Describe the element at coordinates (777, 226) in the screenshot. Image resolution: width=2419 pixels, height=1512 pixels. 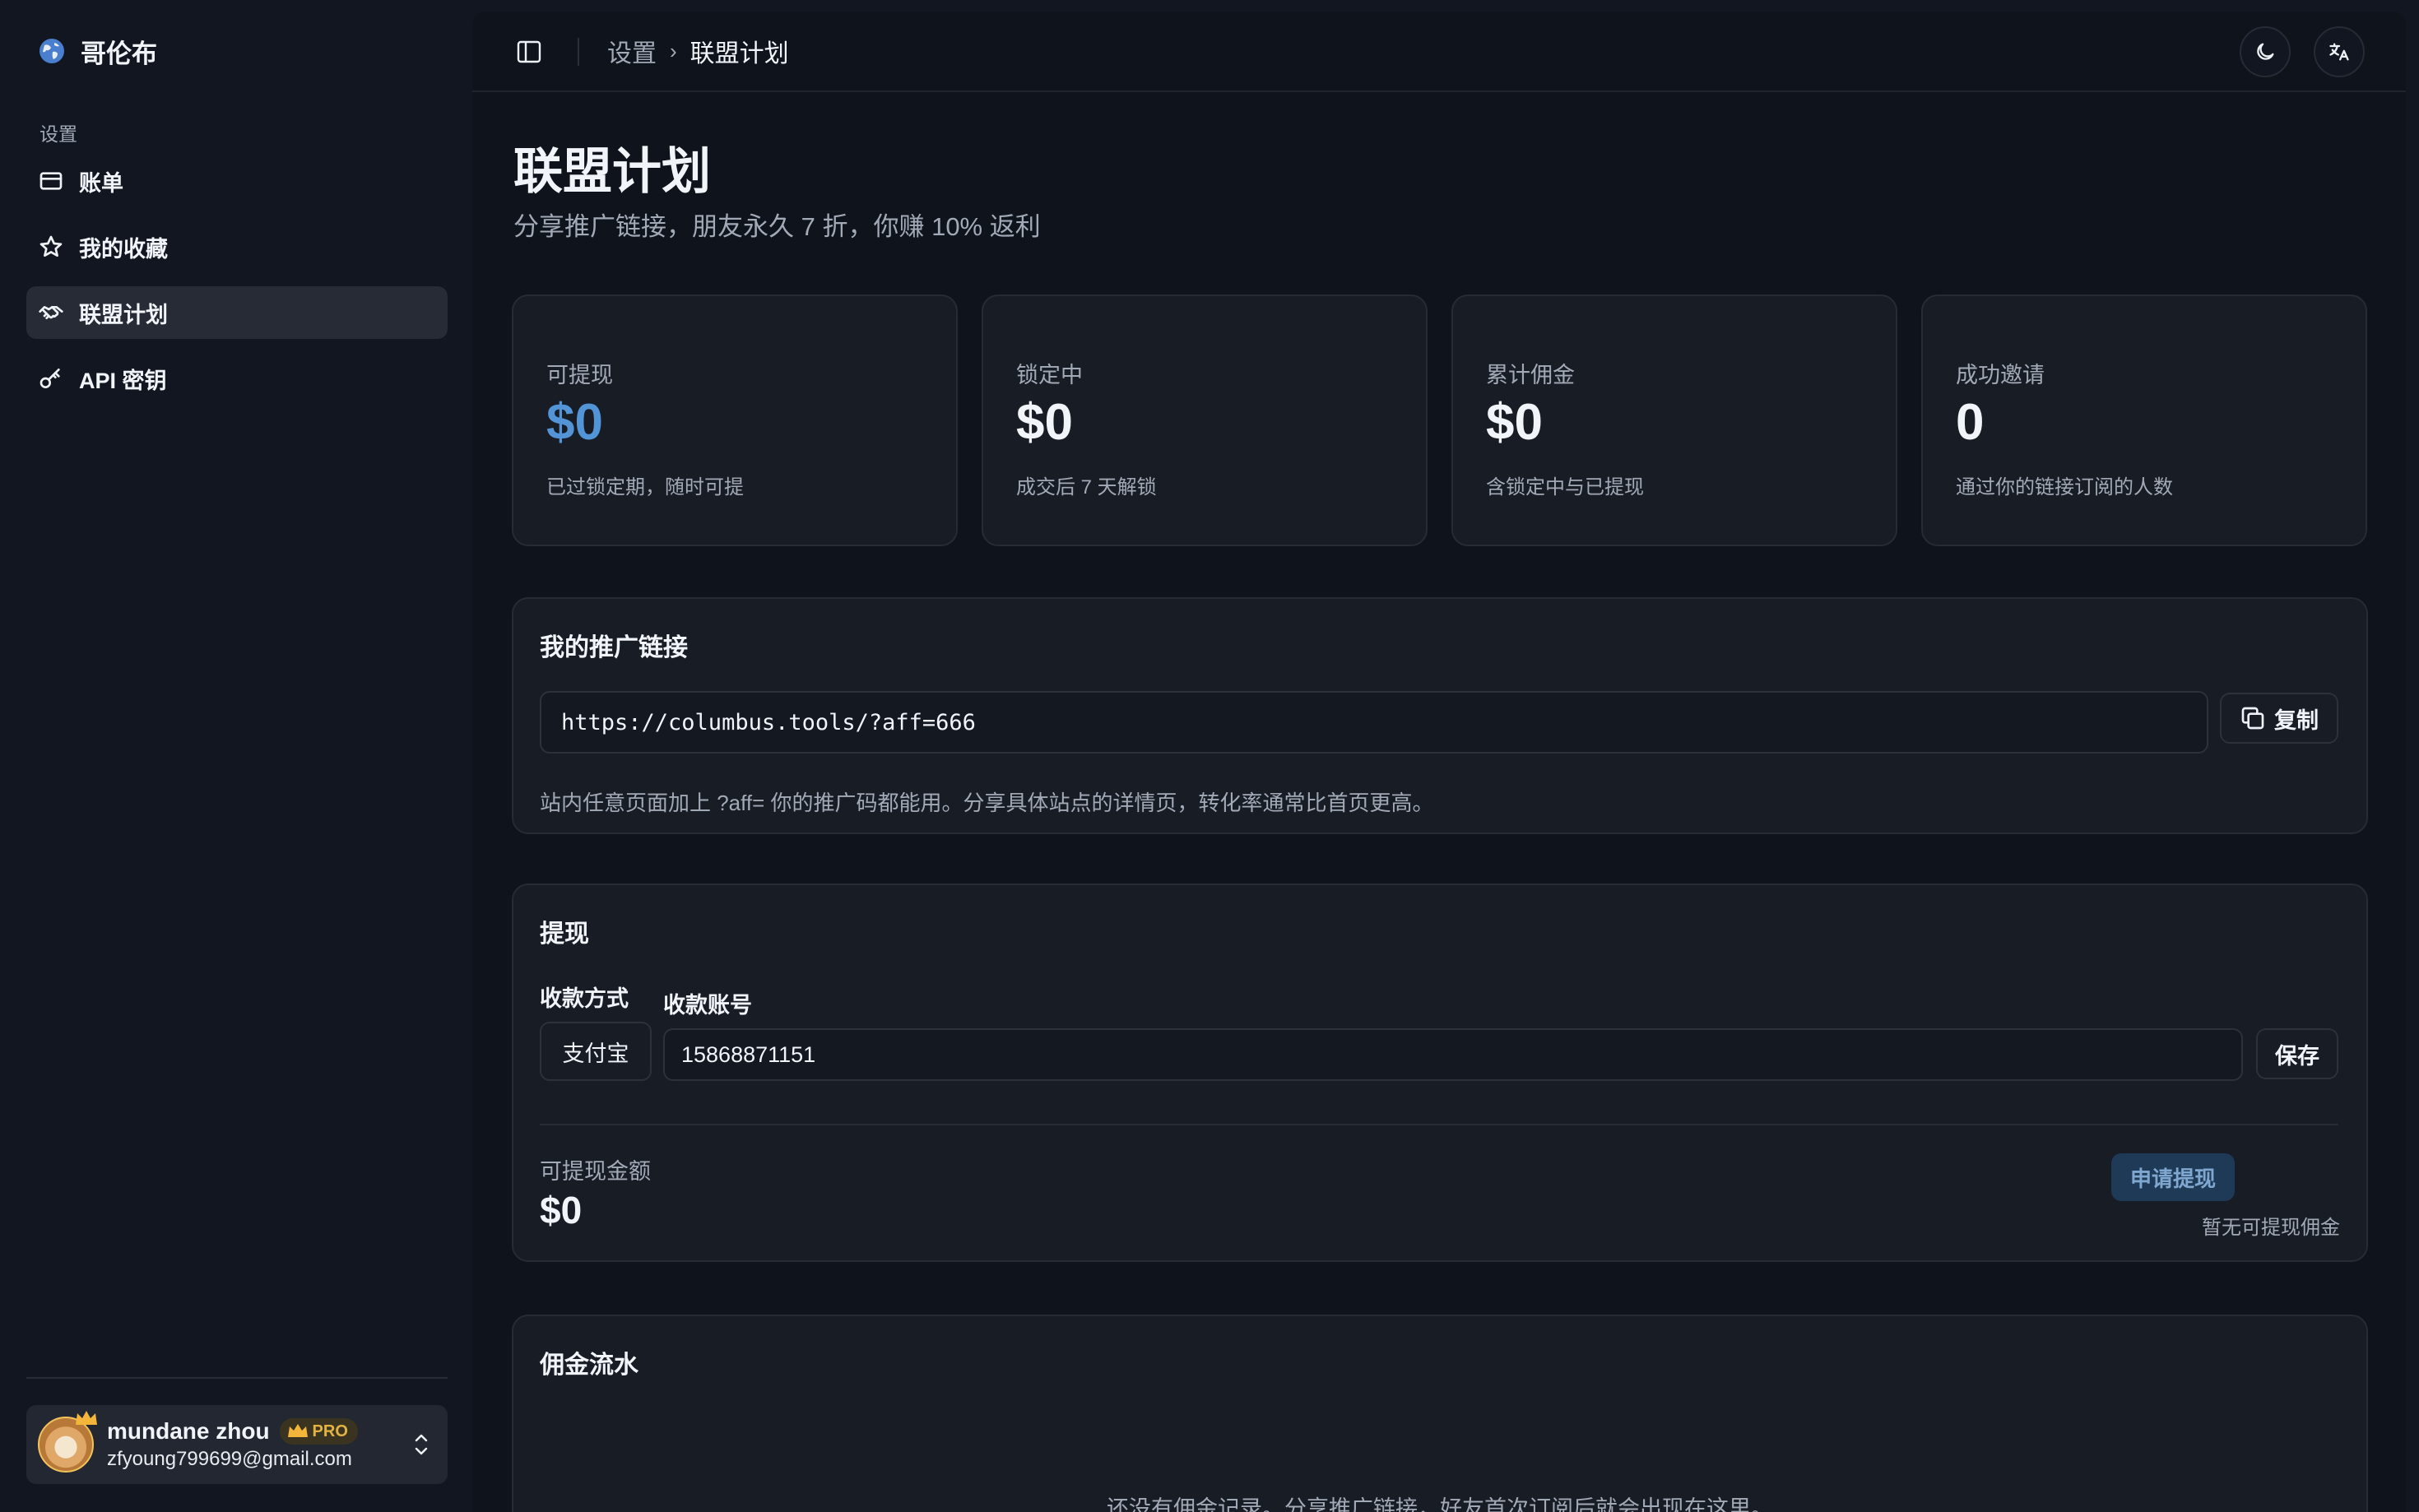
I see `page-subtitle: 分享推广链接，朋友永久 7 折，你赚 10% 返利` at that location.